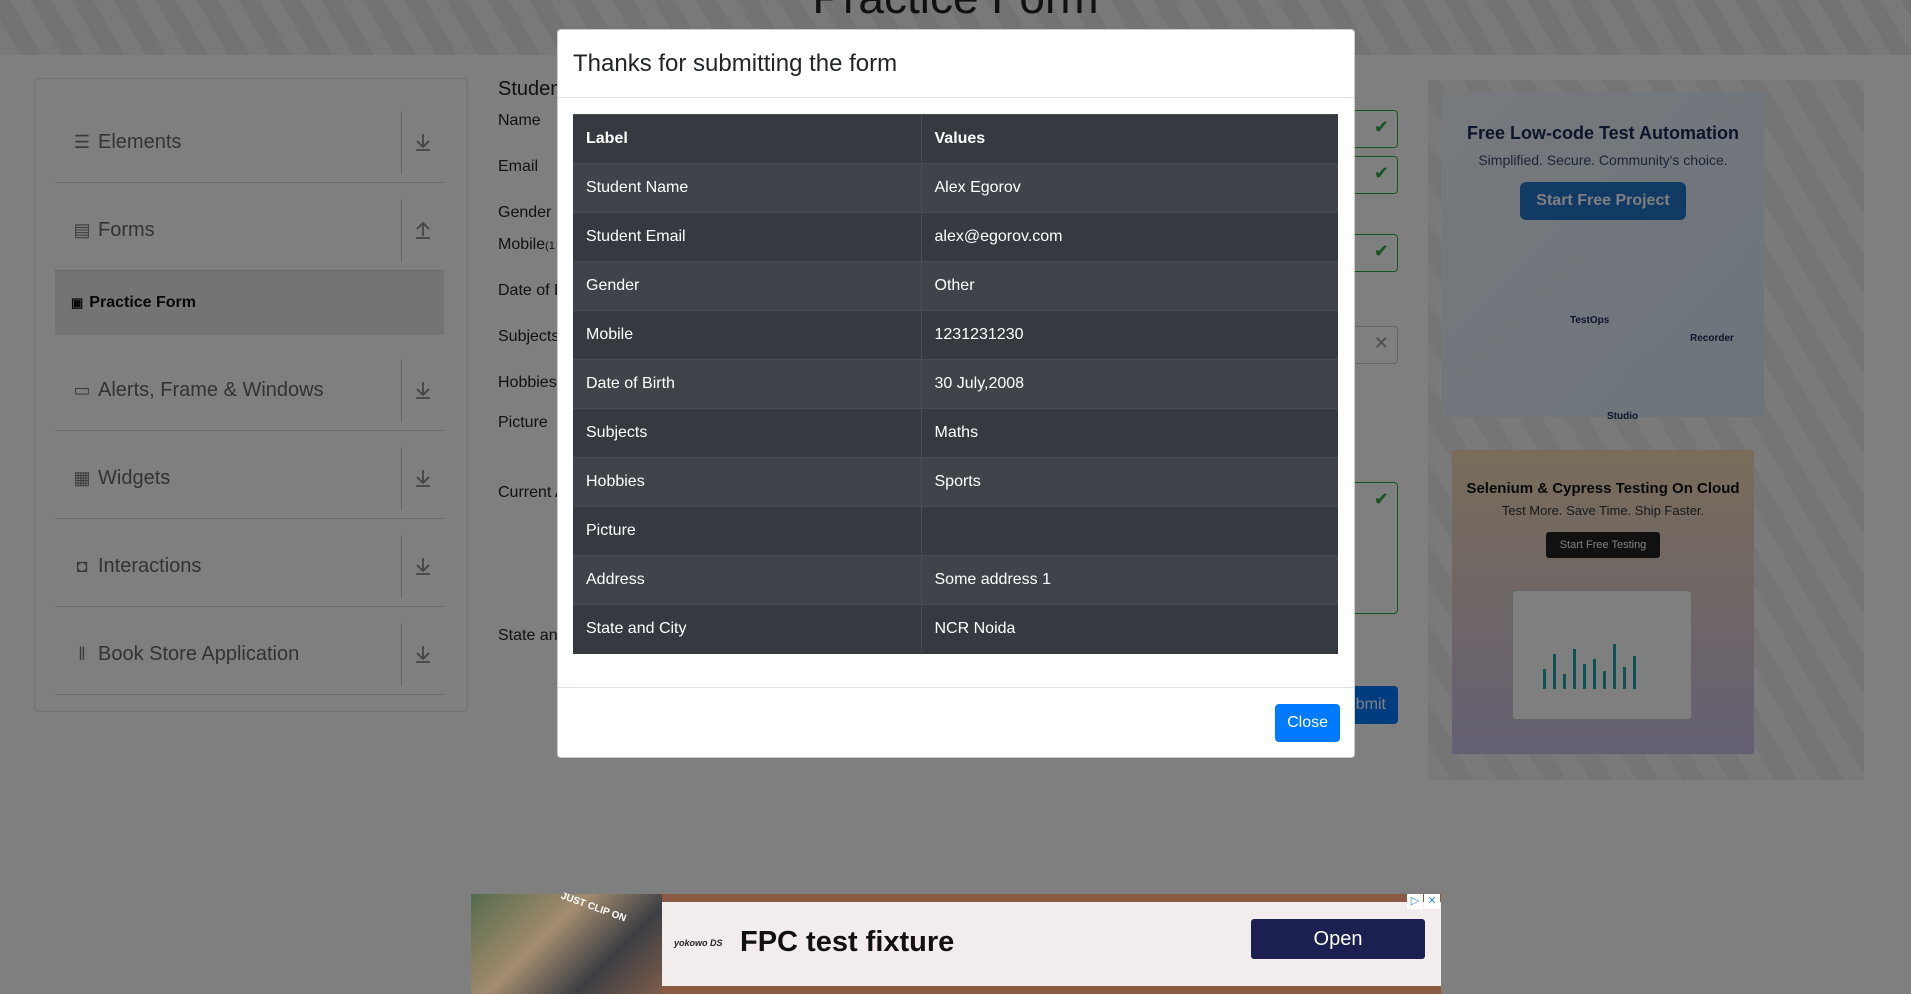 The height and width of the screenshot is (994, 1911). I want to click on row-label: Student Email, so click(747, 237).